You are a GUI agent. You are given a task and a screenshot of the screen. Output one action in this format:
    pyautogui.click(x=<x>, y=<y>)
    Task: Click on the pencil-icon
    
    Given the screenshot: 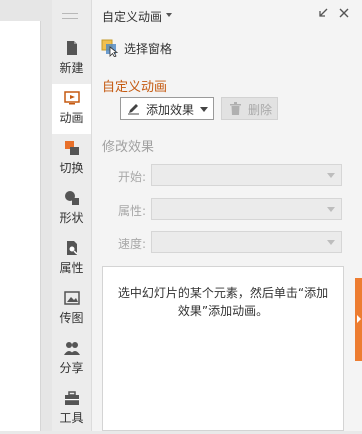 What is the action you would take?
    pyautogui.click(x=133, y=110)
    